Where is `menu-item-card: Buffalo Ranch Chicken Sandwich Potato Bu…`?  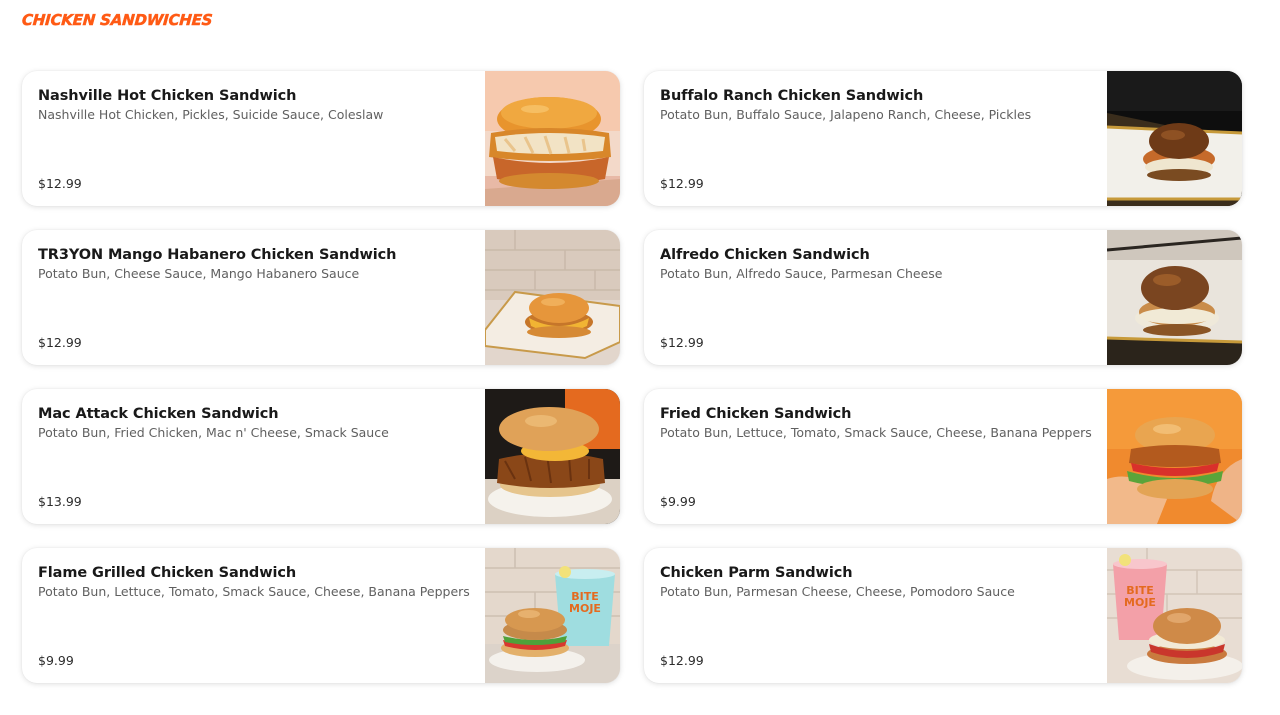 menu-item-card: Buffalo Ranch Chicken Sandwich Potato Bu… is located at coordinates (943, 138).